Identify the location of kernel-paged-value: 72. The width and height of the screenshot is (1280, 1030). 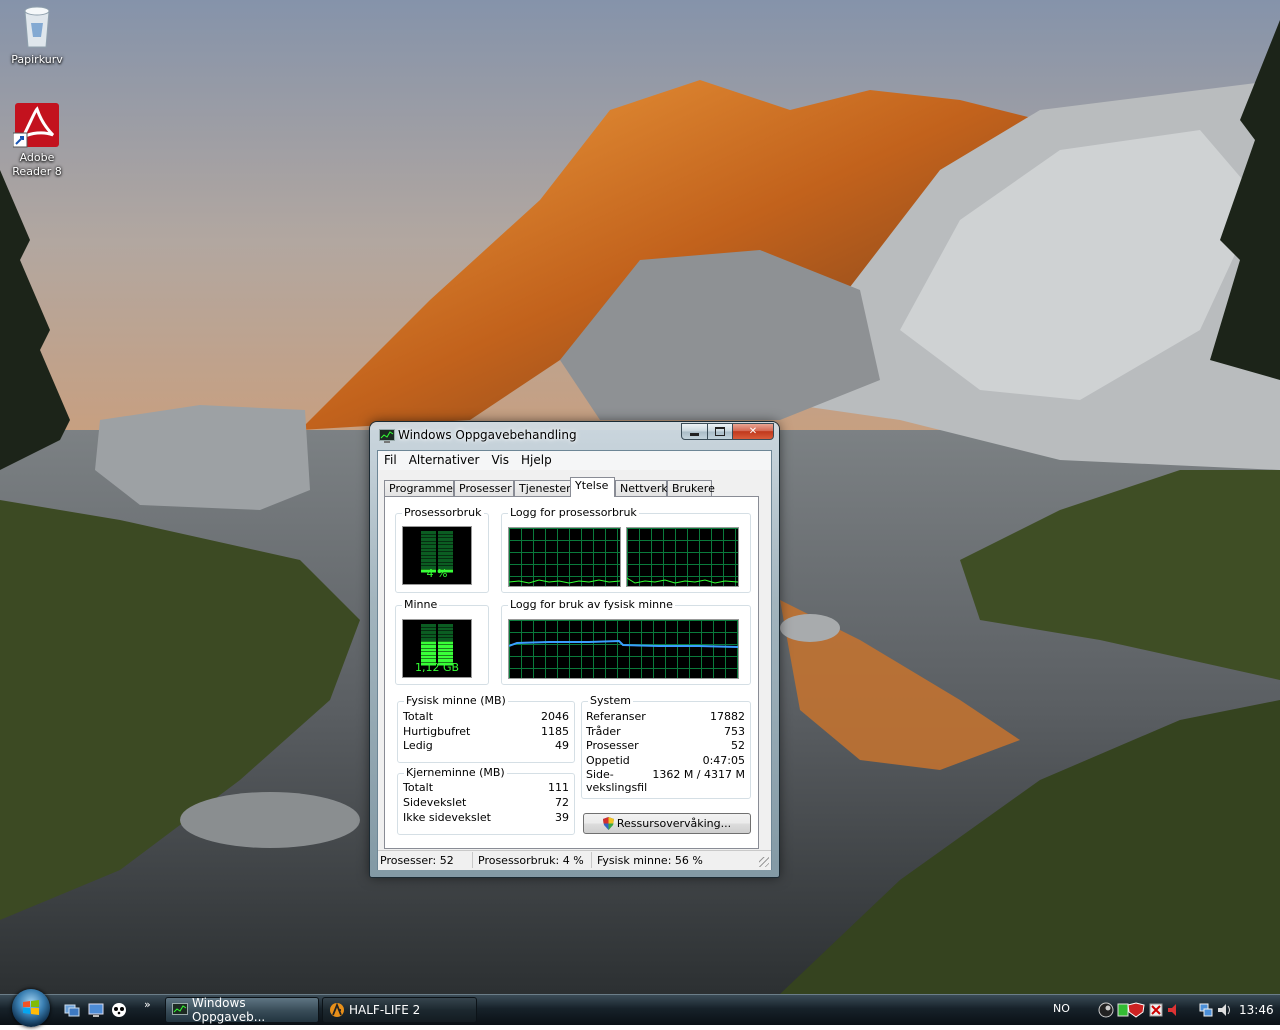
(562, 802).